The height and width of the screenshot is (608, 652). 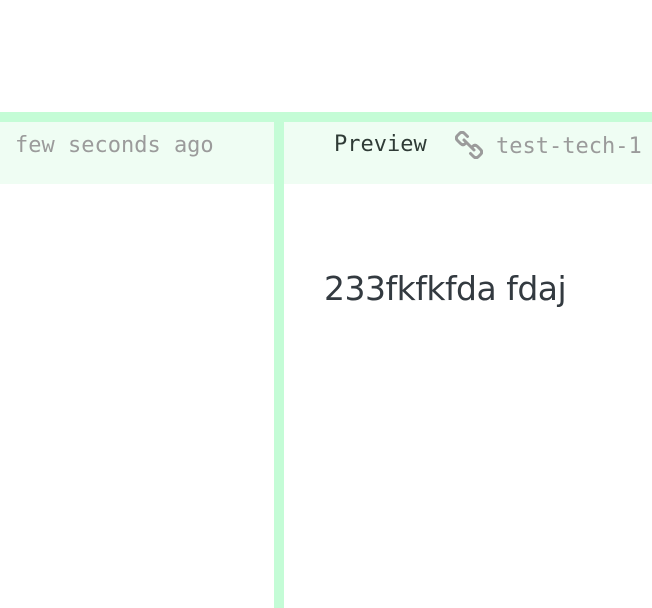 I want to click on history-header: few seconds ago, so click(x=137, y=153).